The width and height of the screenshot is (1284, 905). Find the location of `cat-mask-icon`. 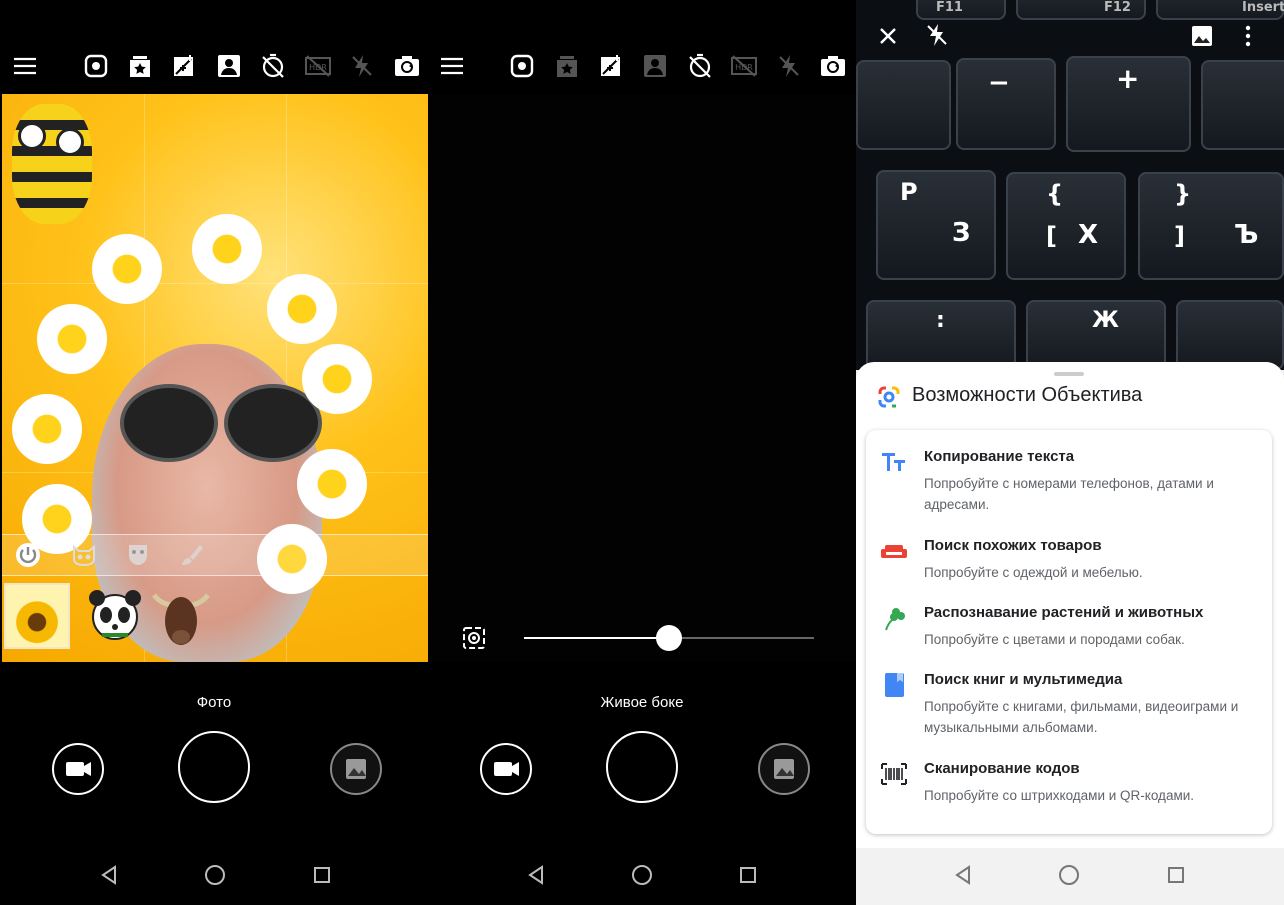

cat-mask-icon is located at coordinates (84, 555).